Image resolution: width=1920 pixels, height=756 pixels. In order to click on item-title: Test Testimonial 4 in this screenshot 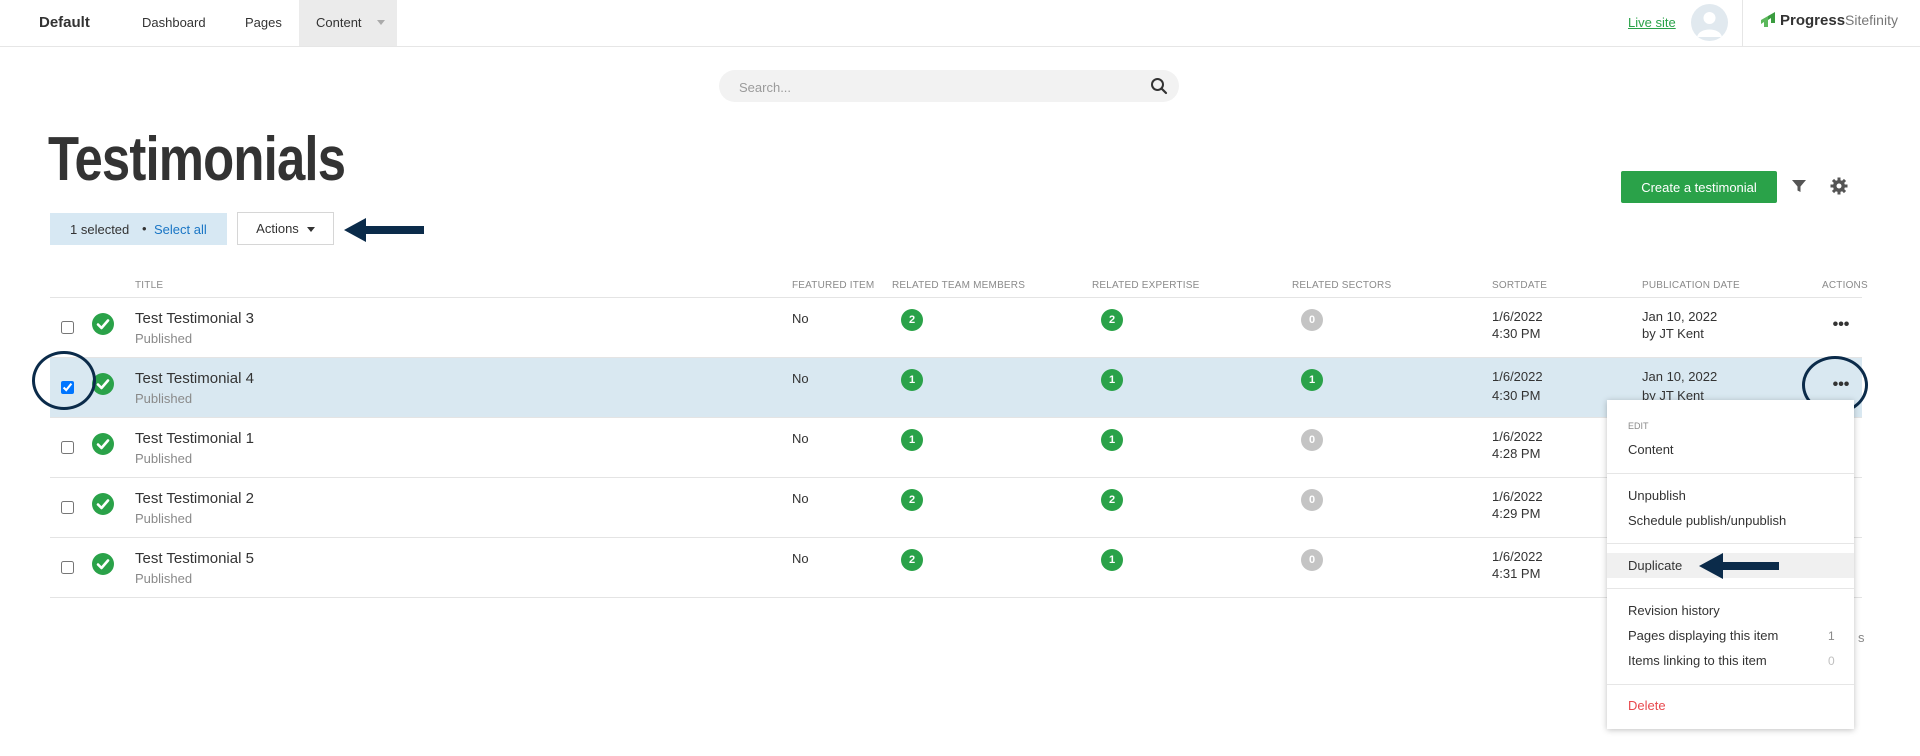, I will do `click(194, 378)`.